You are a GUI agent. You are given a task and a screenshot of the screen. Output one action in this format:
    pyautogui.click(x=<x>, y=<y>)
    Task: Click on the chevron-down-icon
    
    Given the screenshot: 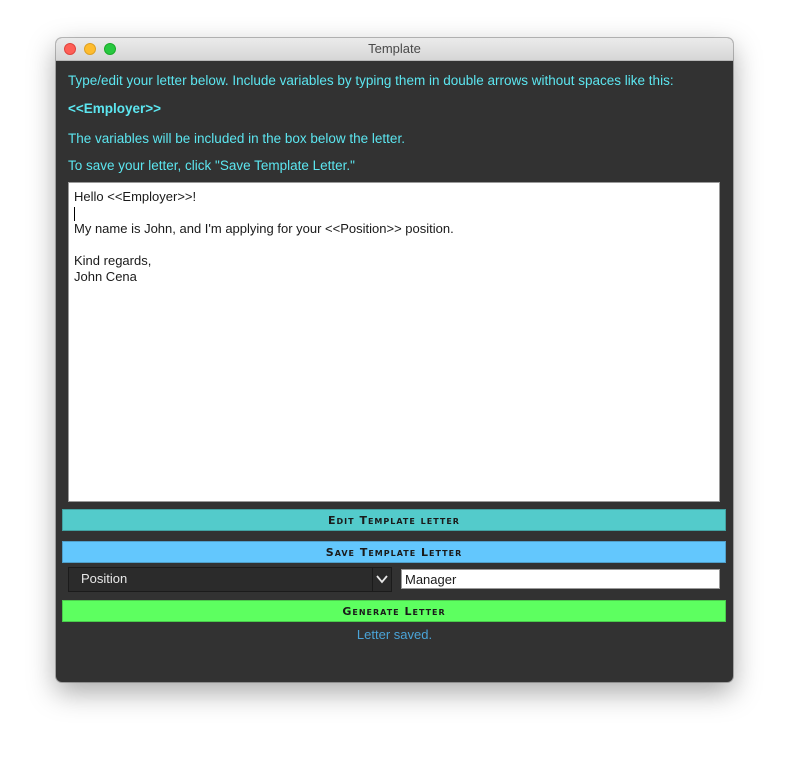 What is the action you would take?
    pyautogui.click(x=381, y=579)
    